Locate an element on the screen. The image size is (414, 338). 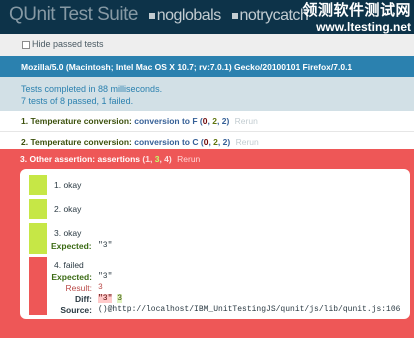
fail-marker is located at coordinates (38, 286).